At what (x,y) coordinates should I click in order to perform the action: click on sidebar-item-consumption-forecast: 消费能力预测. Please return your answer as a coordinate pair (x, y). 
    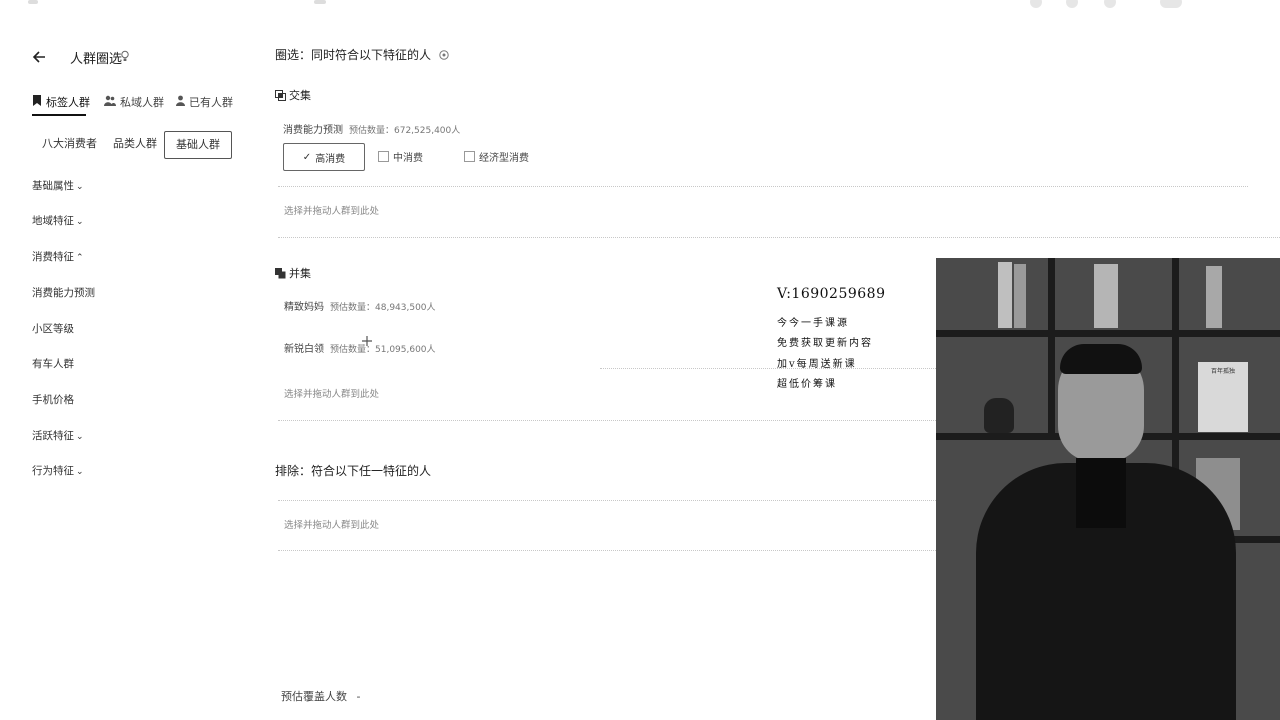
    Looking at the image, I should click on (63, 292).